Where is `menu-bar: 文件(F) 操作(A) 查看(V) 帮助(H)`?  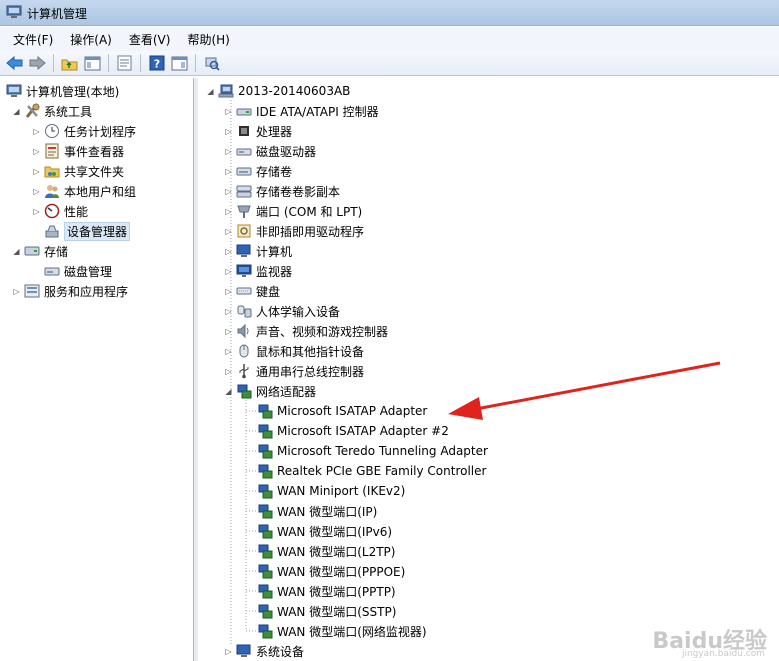 menu-bar: 文件(F) 操作(A) 查看(V) 帮助(H) is located at coordinates (389, 39).